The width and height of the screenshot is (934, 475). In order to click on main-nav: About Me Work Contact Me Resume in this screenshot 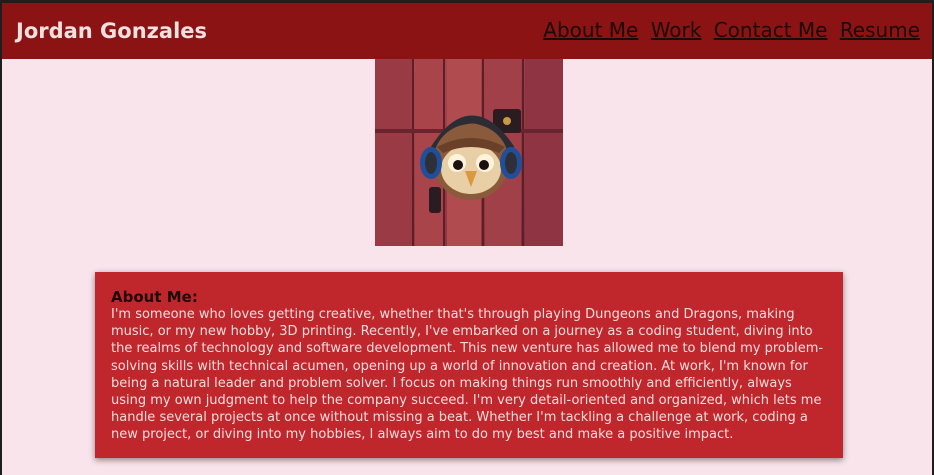, I will do `click(728, 30)`.